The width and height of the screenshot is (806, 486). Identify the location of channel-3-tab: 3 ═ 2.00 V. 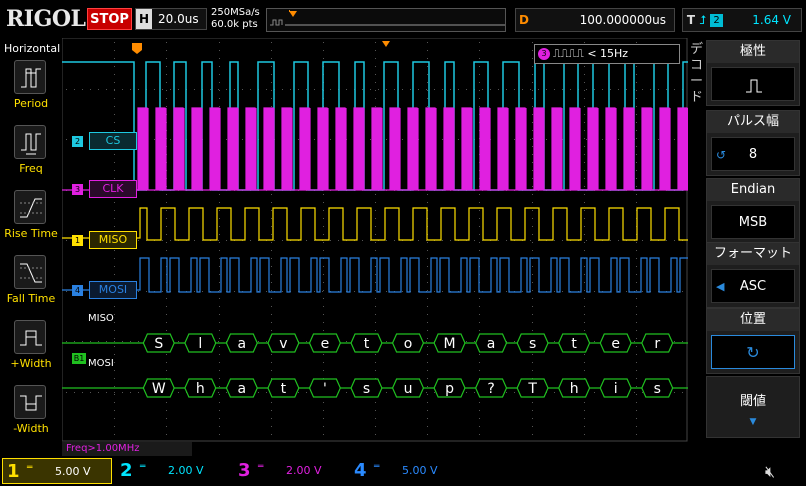
(289, 471).